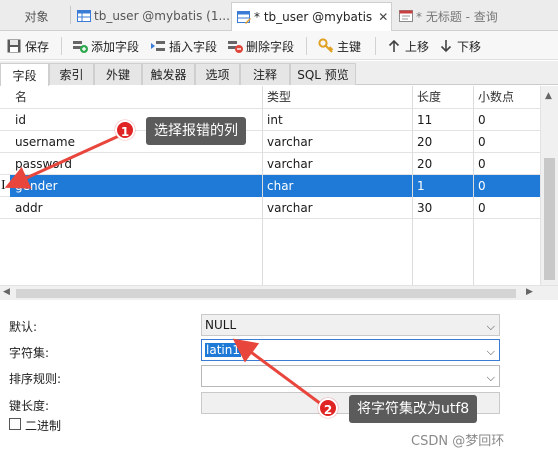 The width and height of the screenshot is (558, 458). What do you see at coordinates (196, 131) in the screenshot?
I see `step-1-callout: 选择报错的列` at bounding box center [196, 131].